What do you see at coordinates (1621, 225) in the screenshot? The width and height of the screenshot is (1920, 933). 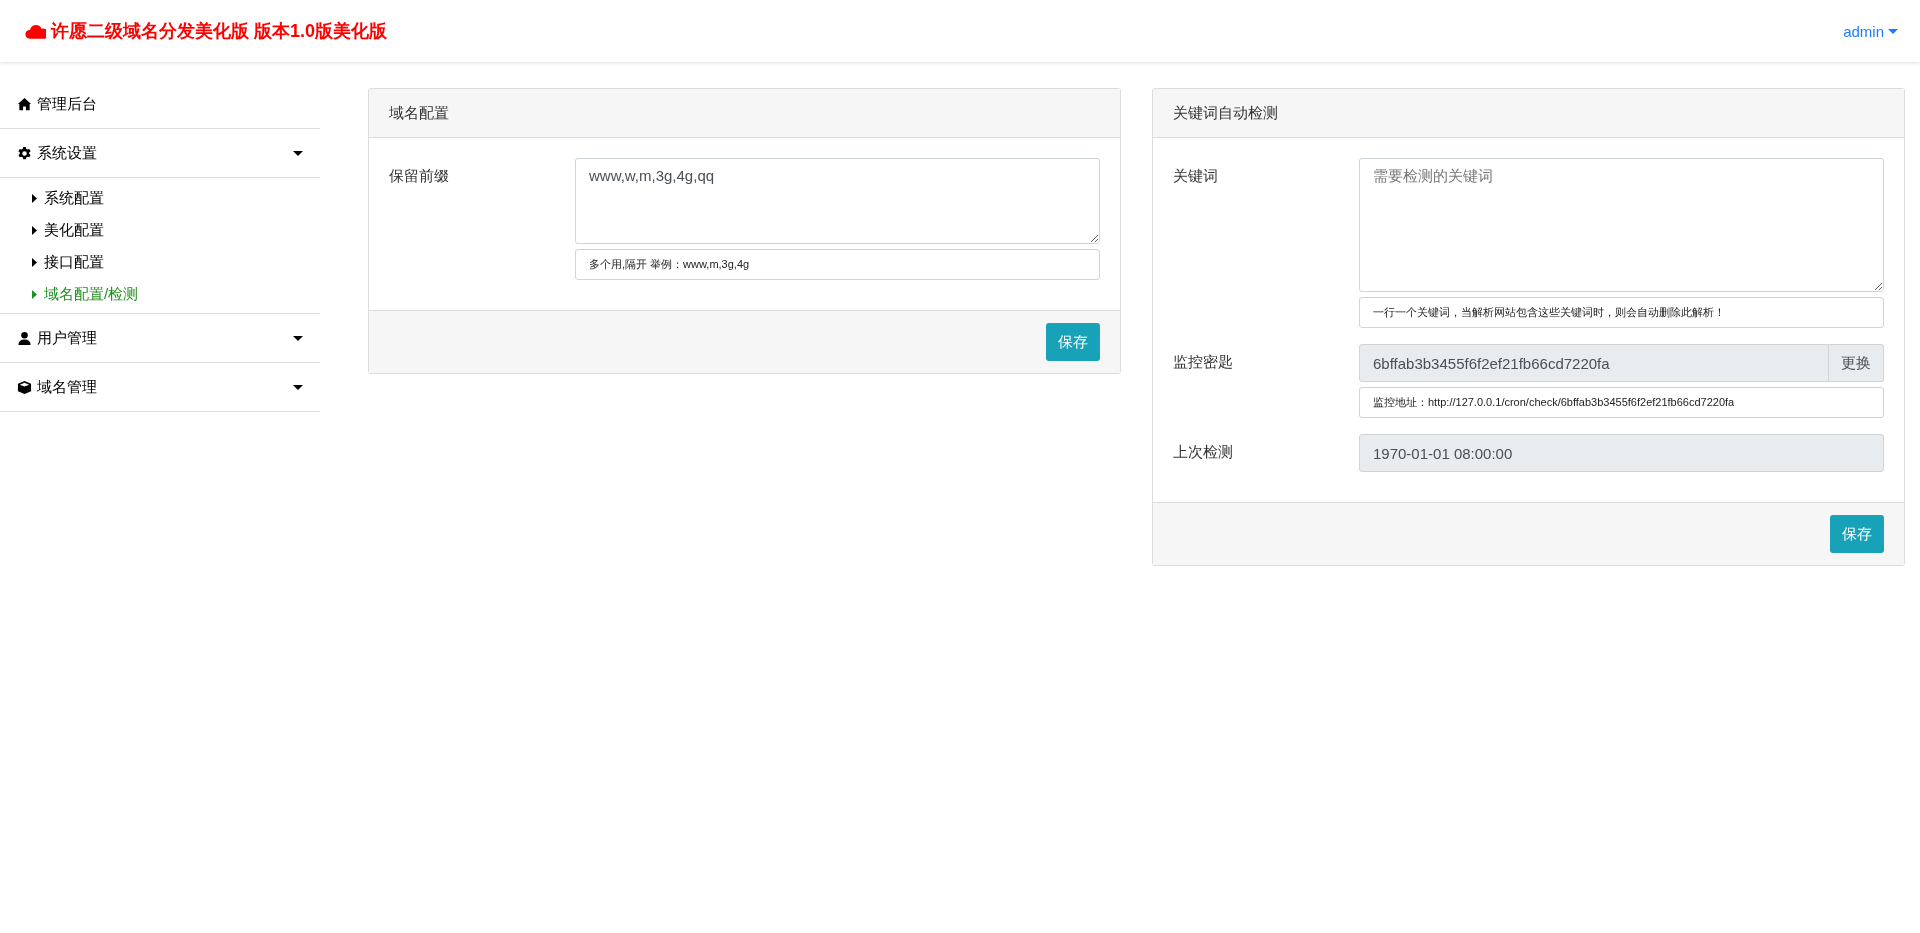 I see `text-area-field: 需要检测的关键词` at bounding box center [1621, 225].